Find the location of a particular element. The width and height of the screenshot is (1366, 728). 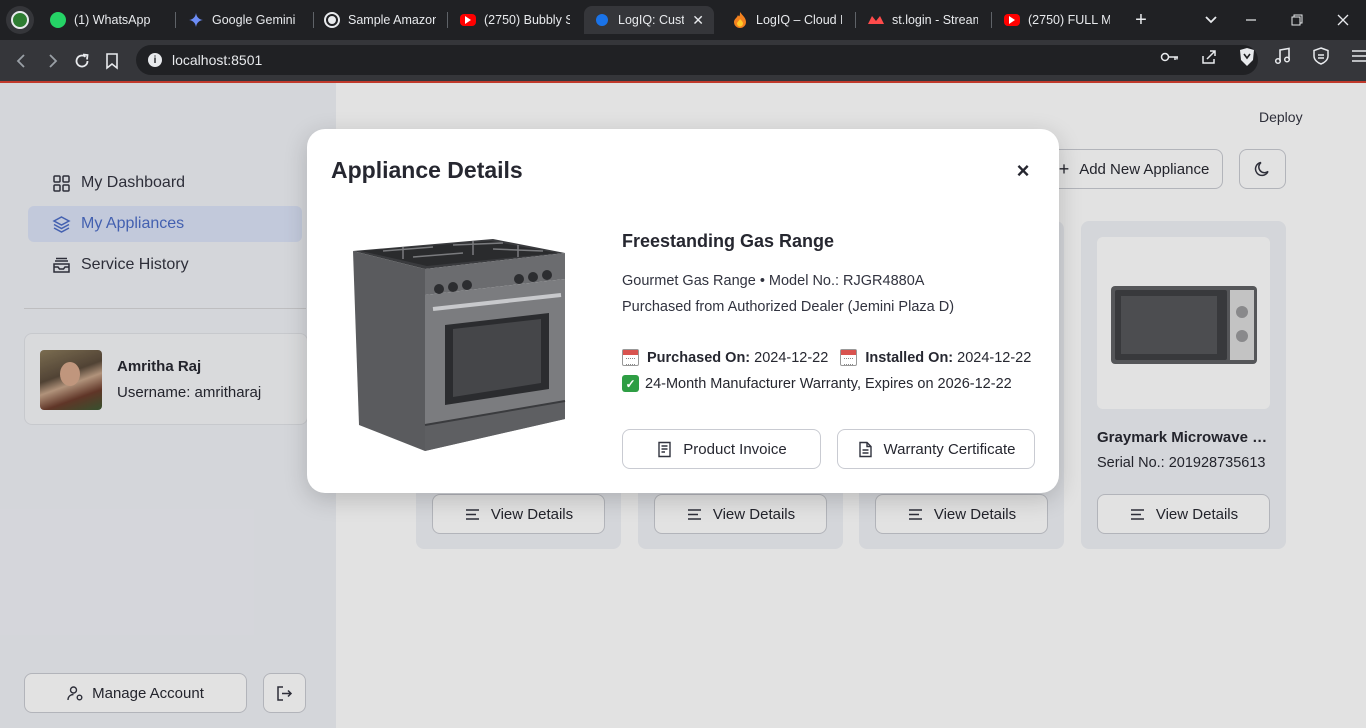

address-bar: i localhost:8501 is located at coordinates (697, 60).